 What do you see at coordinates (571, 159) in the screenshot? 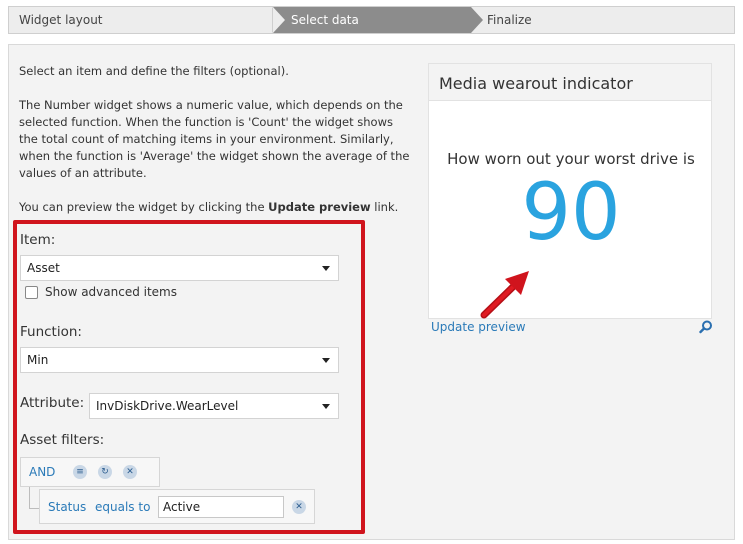
I see `preview-subtitle: How worn out your worst drive is` at bounding box center [571, 159].